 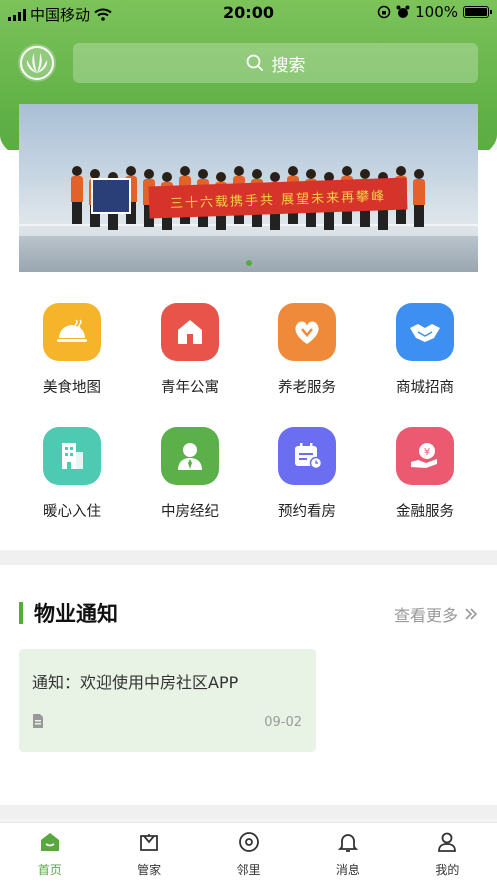 I want to click on notice-date: 09-02, so click(x=283, y=722).